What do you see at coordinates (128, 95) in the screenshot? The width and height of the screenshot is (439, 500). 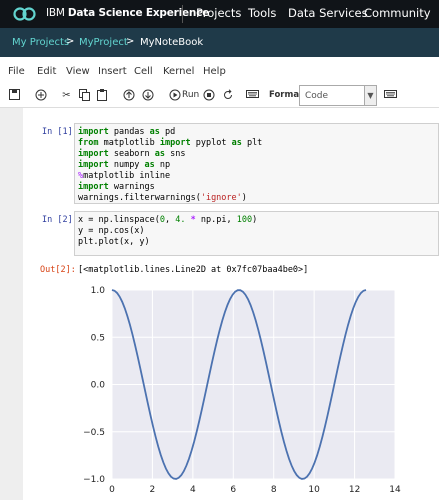 I see `move-up-icon` at bounding box center [128, 95].